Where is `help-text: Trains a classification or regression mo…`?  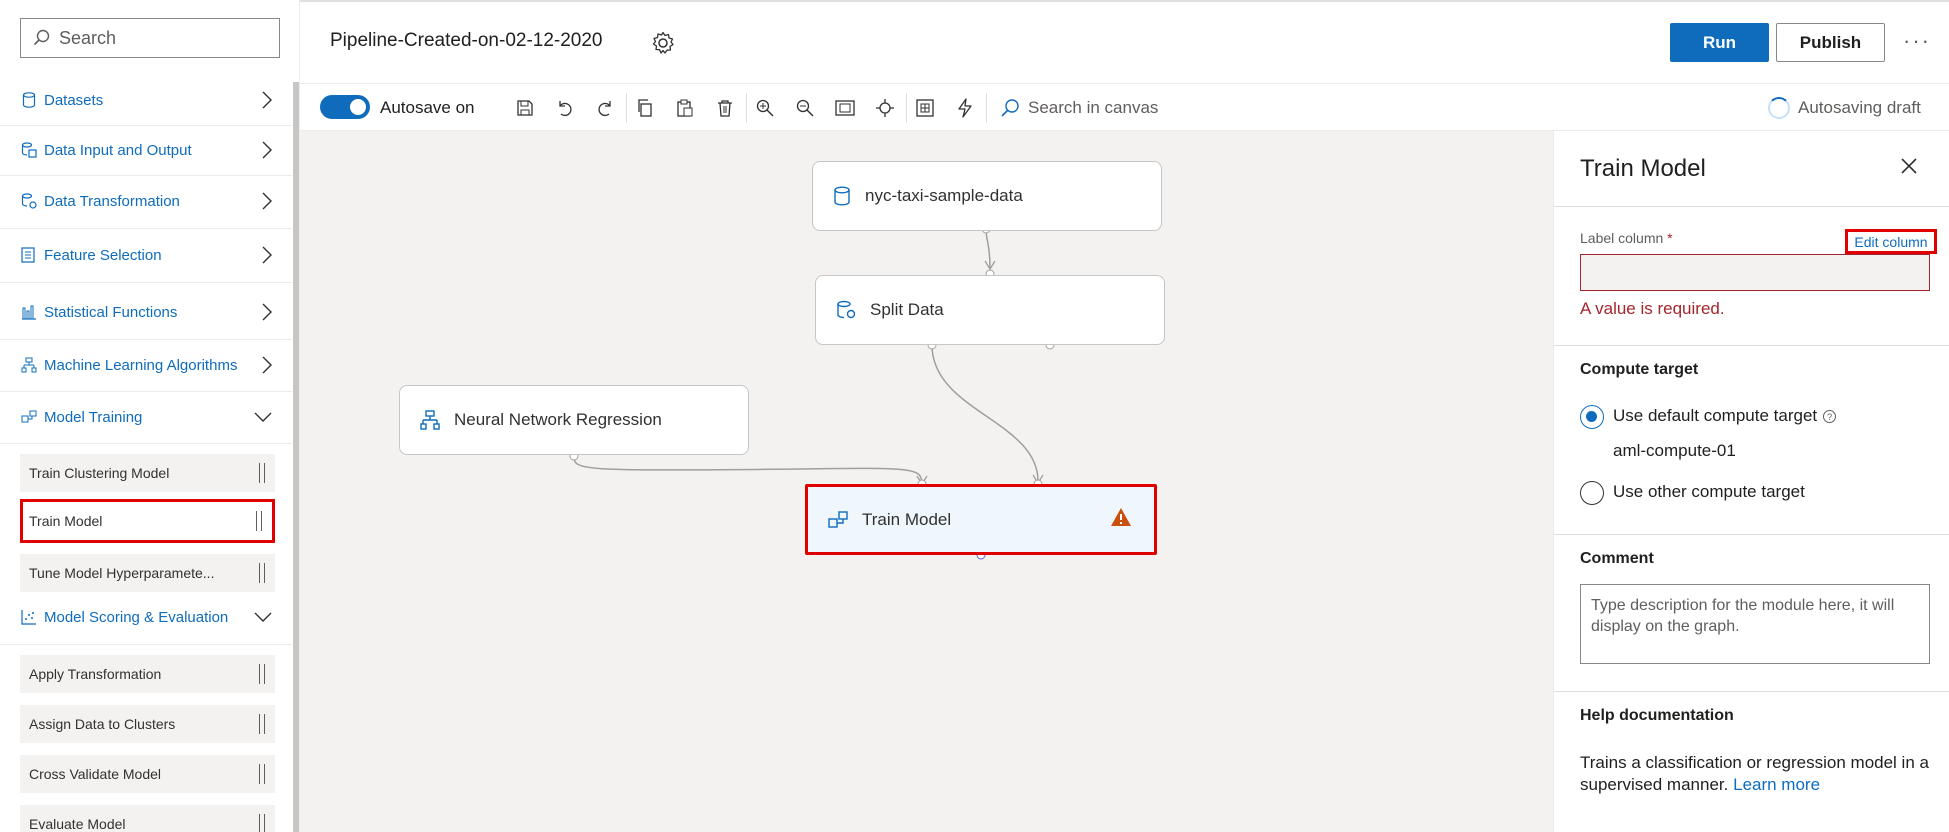 help-text: Trains a classification or regression mo… is located at coordinates (1760, 774).